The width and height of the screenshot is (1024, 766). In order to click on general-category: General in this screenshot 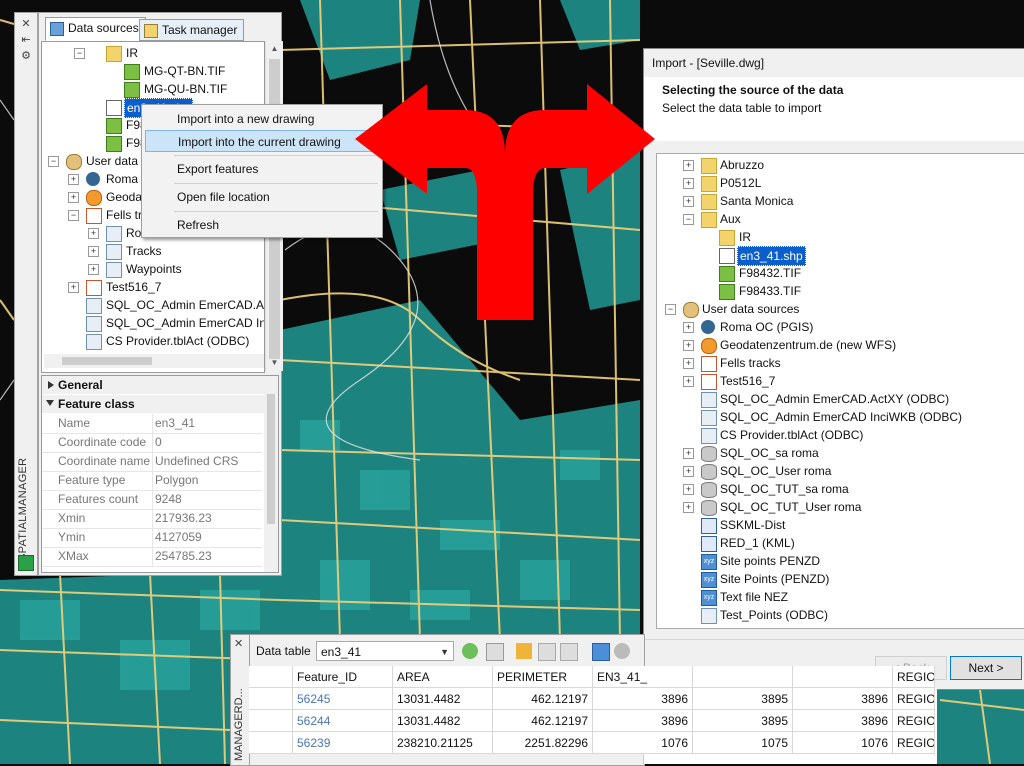, I will do `click(160, 385)`.